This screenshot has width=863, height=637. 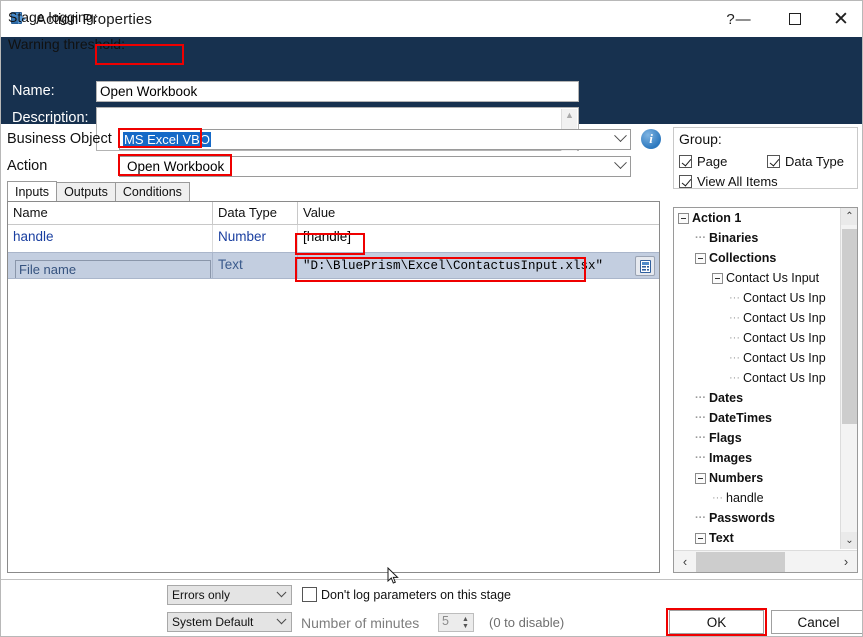 I want to click on ok-button: OK, so click(x=716, y=622).